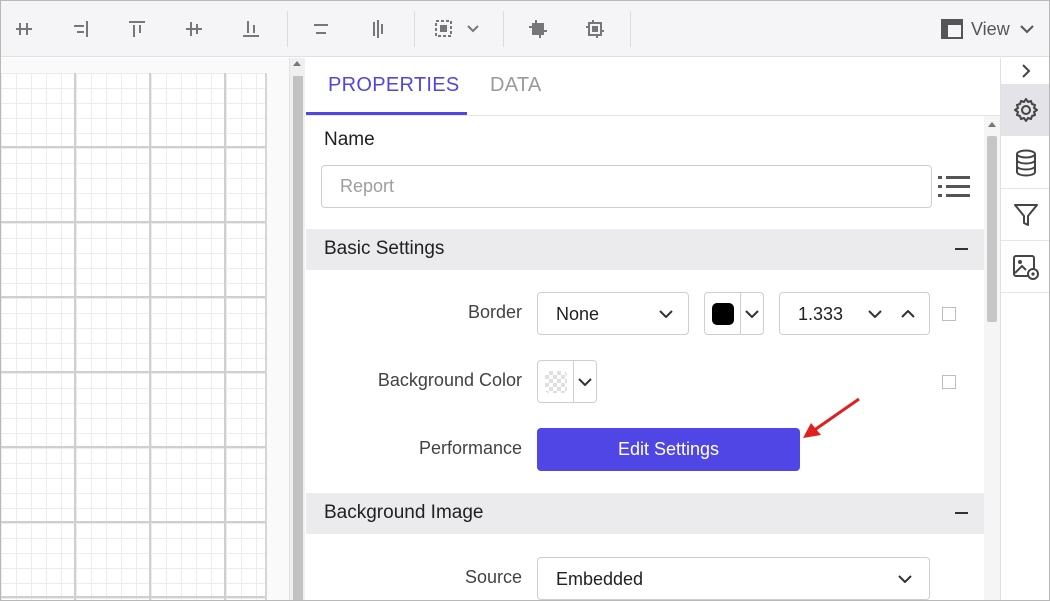 Image resolution: width=1050 pixels, height=601 pixels. I want to click on data-sources-button, so click(1025, 163).